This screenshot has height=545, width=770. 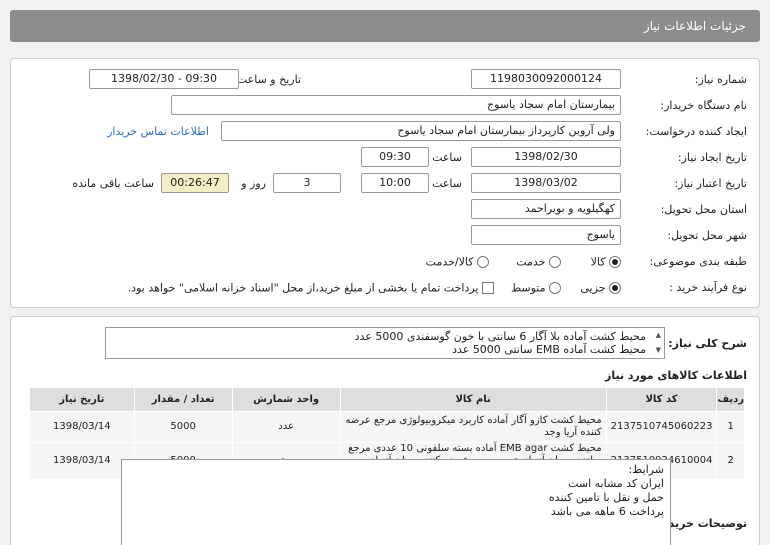 What do you see at coordinates (658, 350) in the screenshot?
I see `scroll-down-icon: ▼` at bounding box center [658, 350].